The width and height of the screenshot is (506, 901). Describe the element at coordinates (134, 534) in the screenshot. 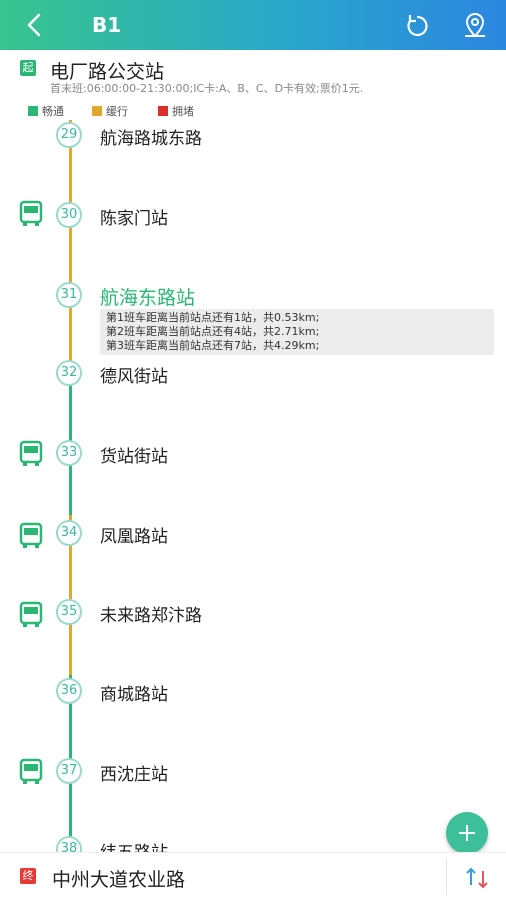

I see `stop-name: 凤凰路站` at that location.